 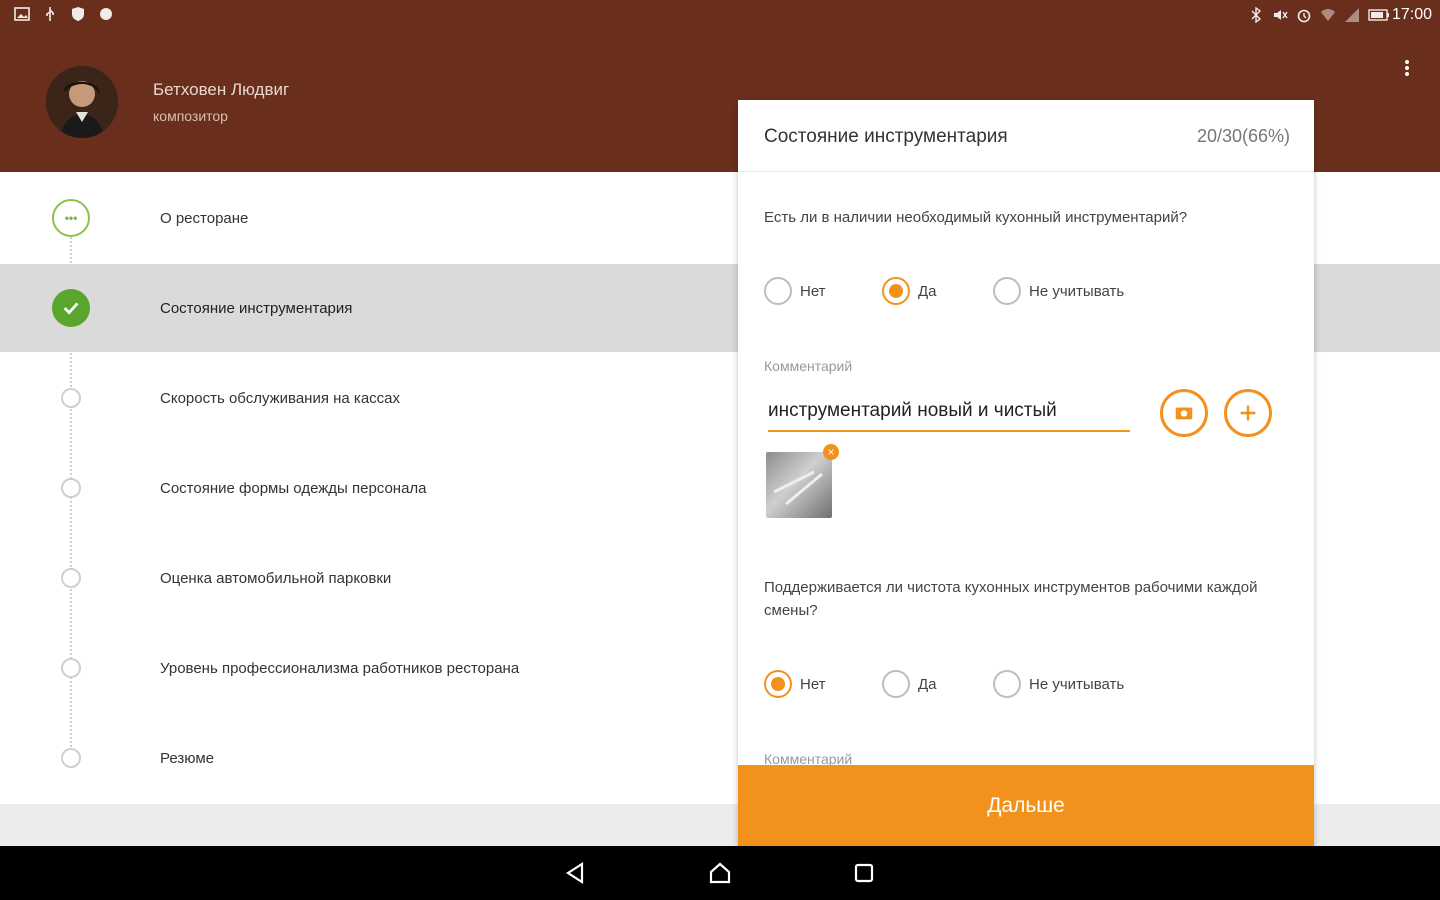 What do you see at coordinates (71, 308) in the screenshot?
I see `check-icon` at bounding box center [71, 308].